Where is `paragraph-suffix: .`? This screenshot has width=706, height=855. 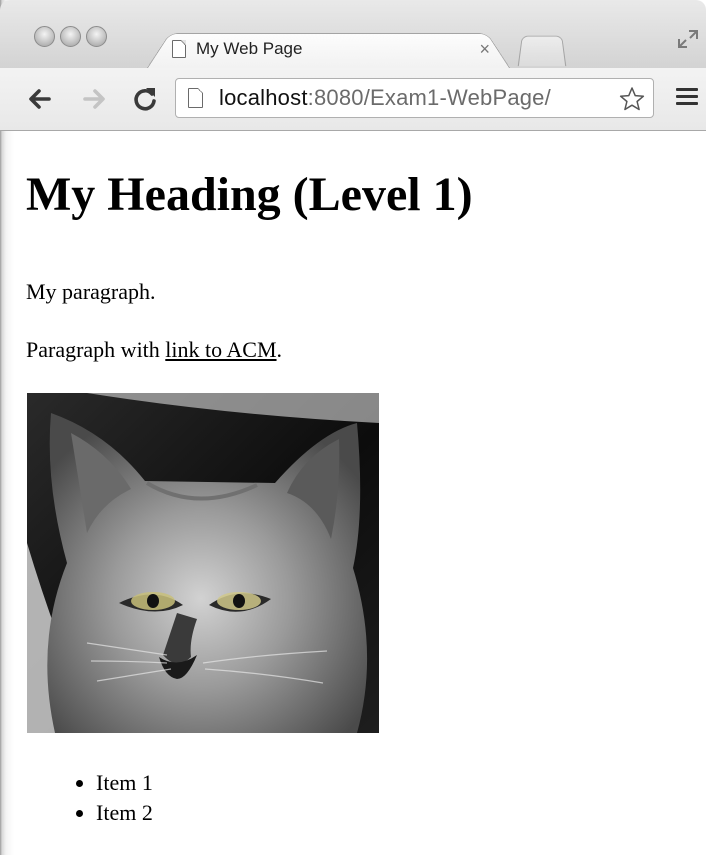 paragraph-suffix: . is located at coordinates (279, 349).